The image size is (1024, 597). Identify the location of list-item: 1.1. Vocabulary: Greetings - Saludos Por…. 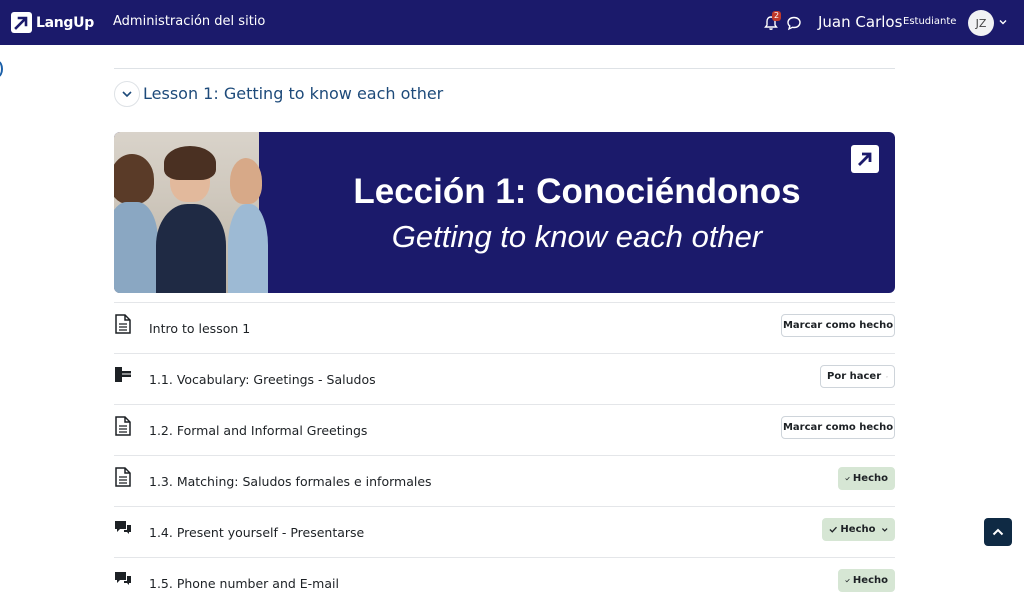
(504, 378).